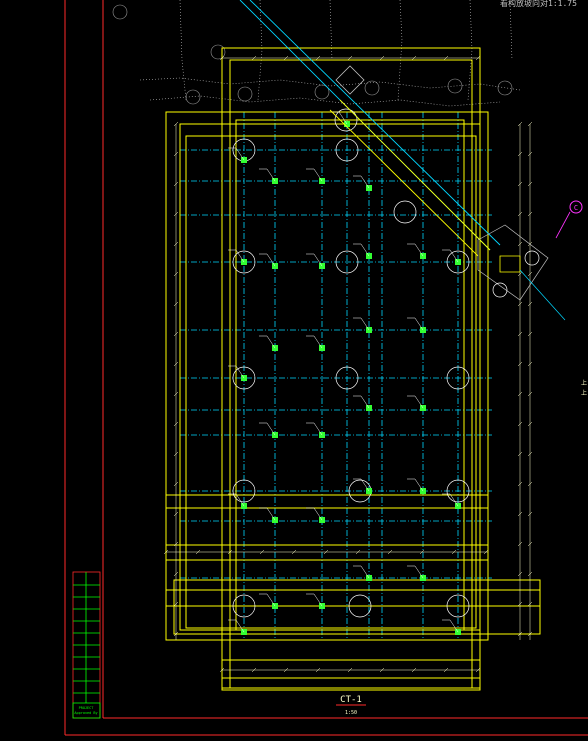 This screenshot has width=588, height=741. Describe the element at coordinates (357, 607) in the screenshot. I see `slab-outline` at that location.